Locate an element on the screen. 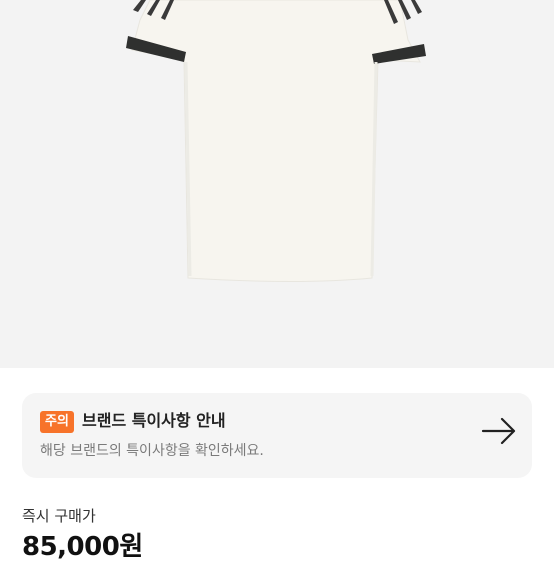 The width and height of the screenshot is (554, 564). arrow-right-icon is located at coordinates (499, 431).